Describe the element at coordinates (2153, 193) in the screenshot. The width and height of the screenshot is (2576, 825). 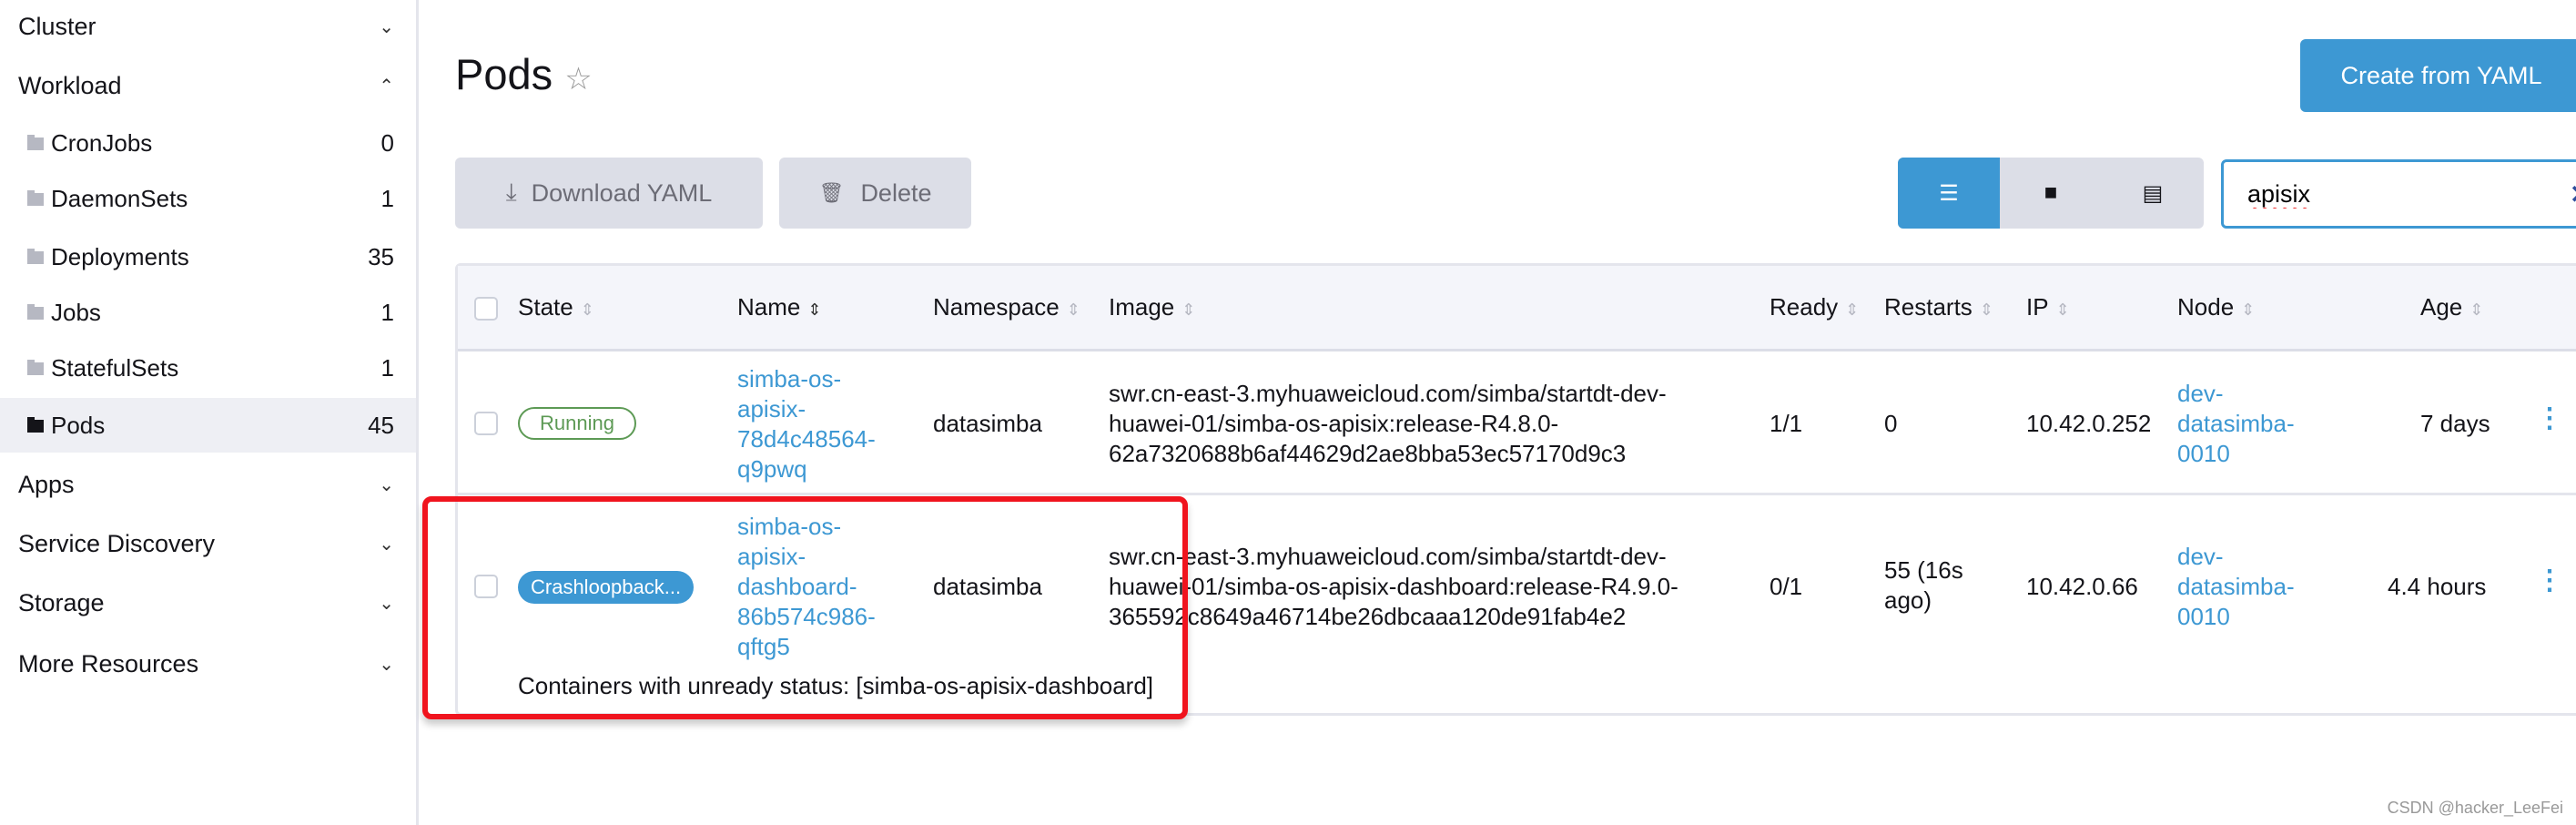
I see `server-icon: ▤` at that location.